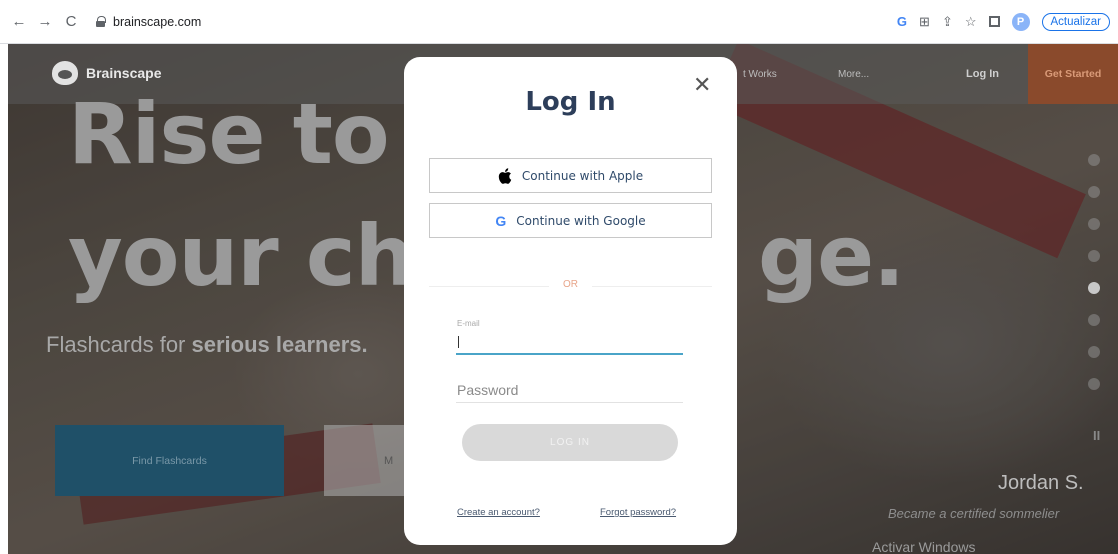 This screenshot has width=1118, height=554. Describe the element at coordinates (1073, 74) in the screenshot. I see `get-started-button: Get Started` at that location.